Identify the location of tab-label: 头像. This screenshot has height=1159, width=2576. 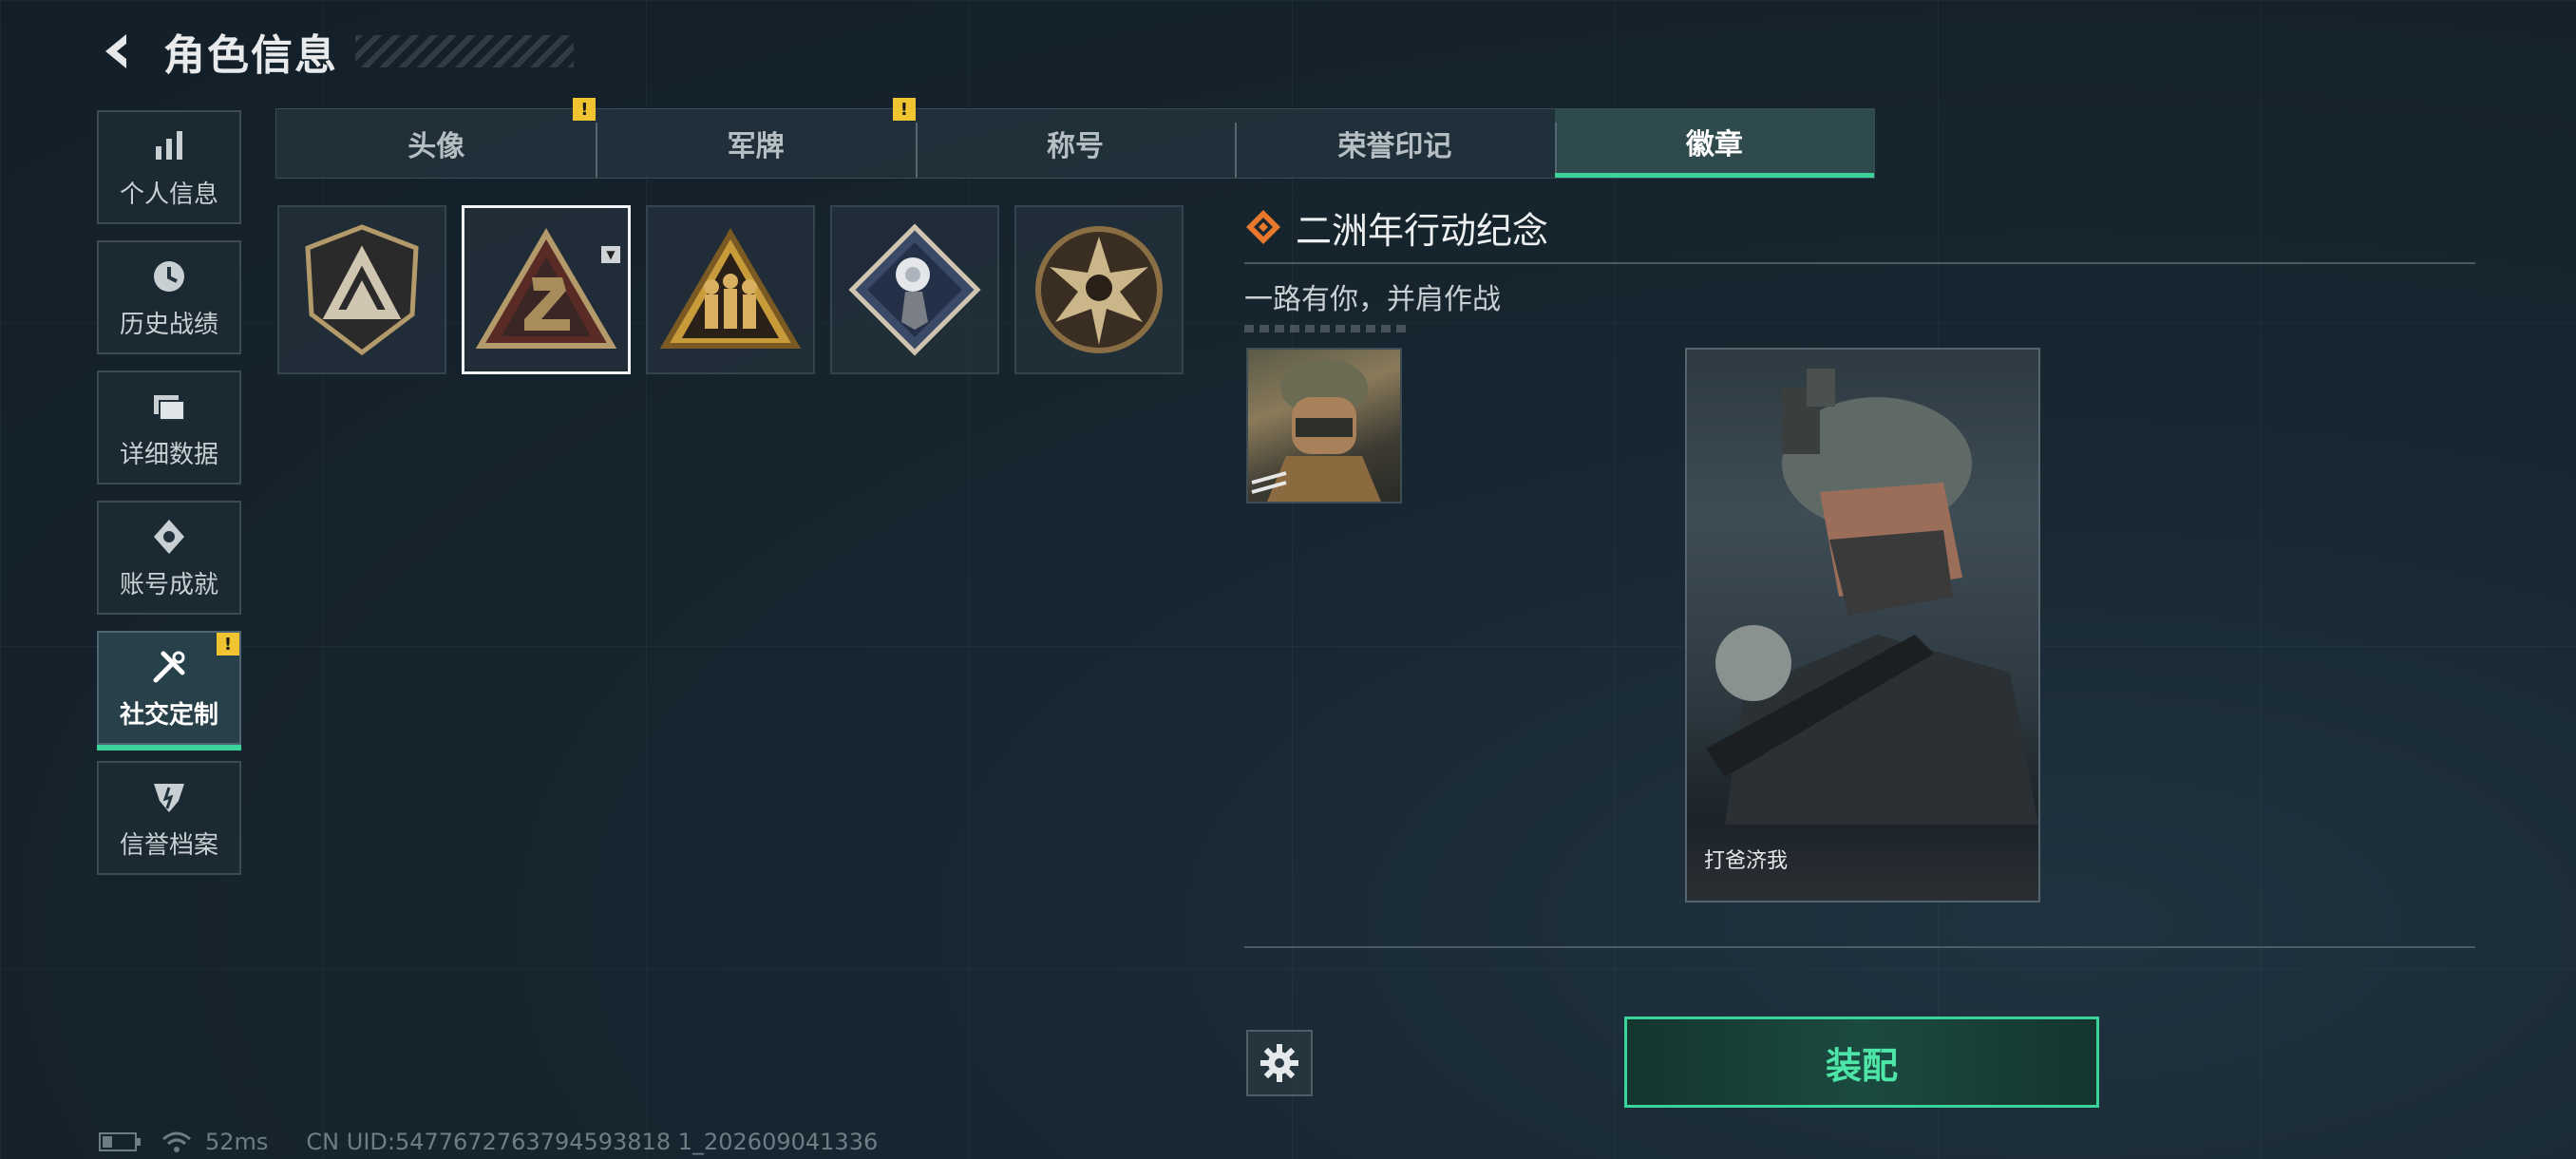
(436, 146).